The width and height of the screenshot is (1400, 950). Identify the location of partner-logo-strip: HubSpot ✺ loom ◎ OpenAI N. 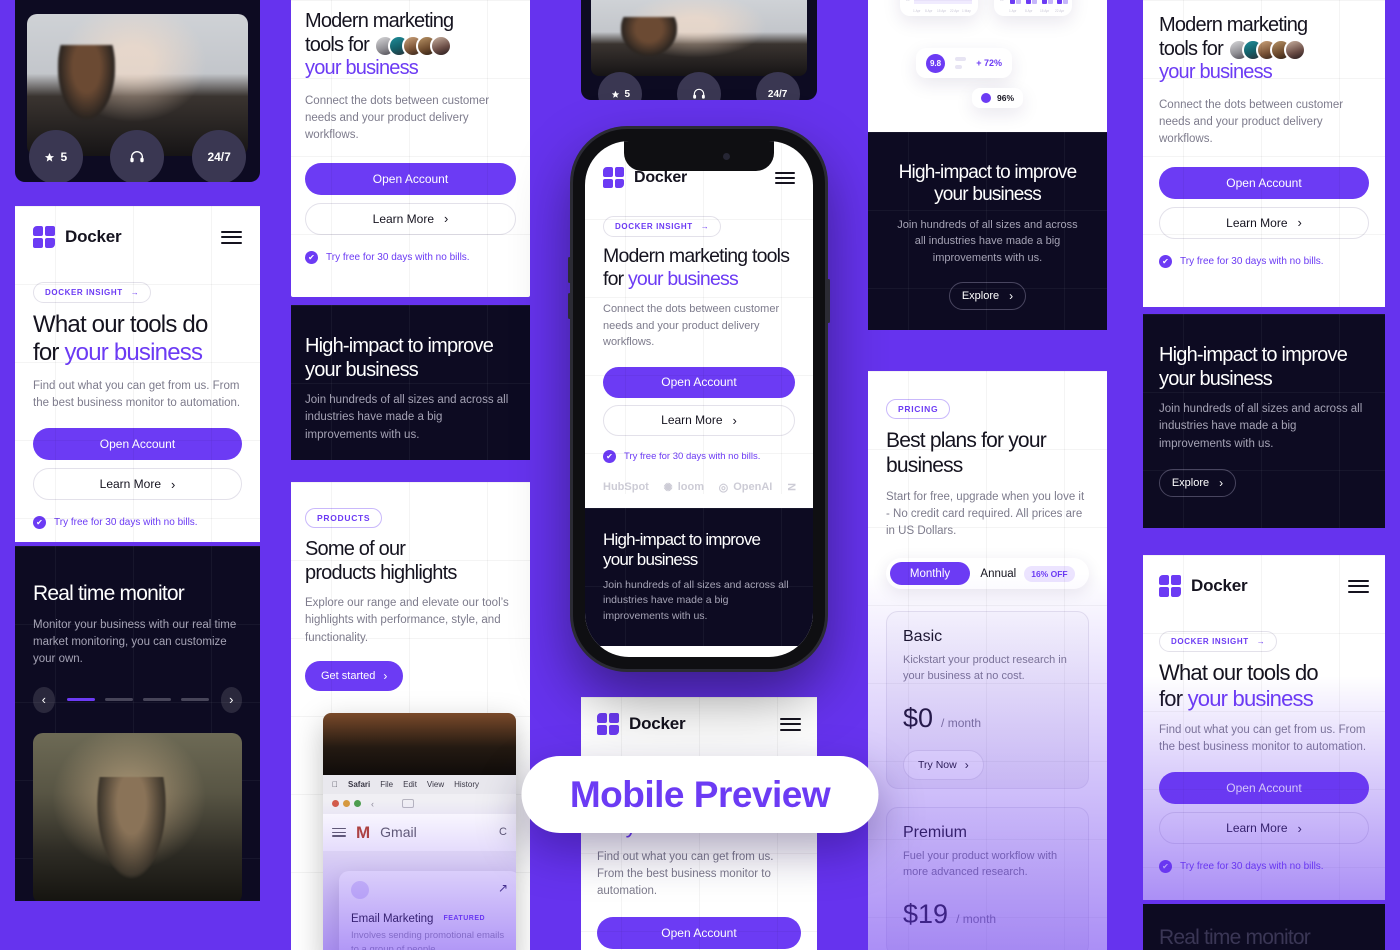
(700, 487).